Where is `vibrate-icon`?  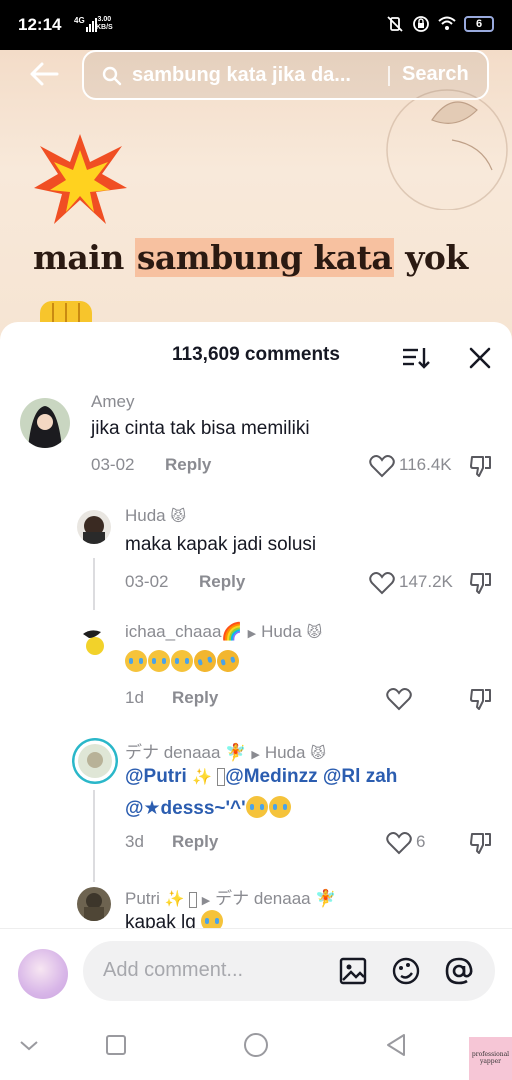 vibrate-icon is located at coordinates (395, 24).